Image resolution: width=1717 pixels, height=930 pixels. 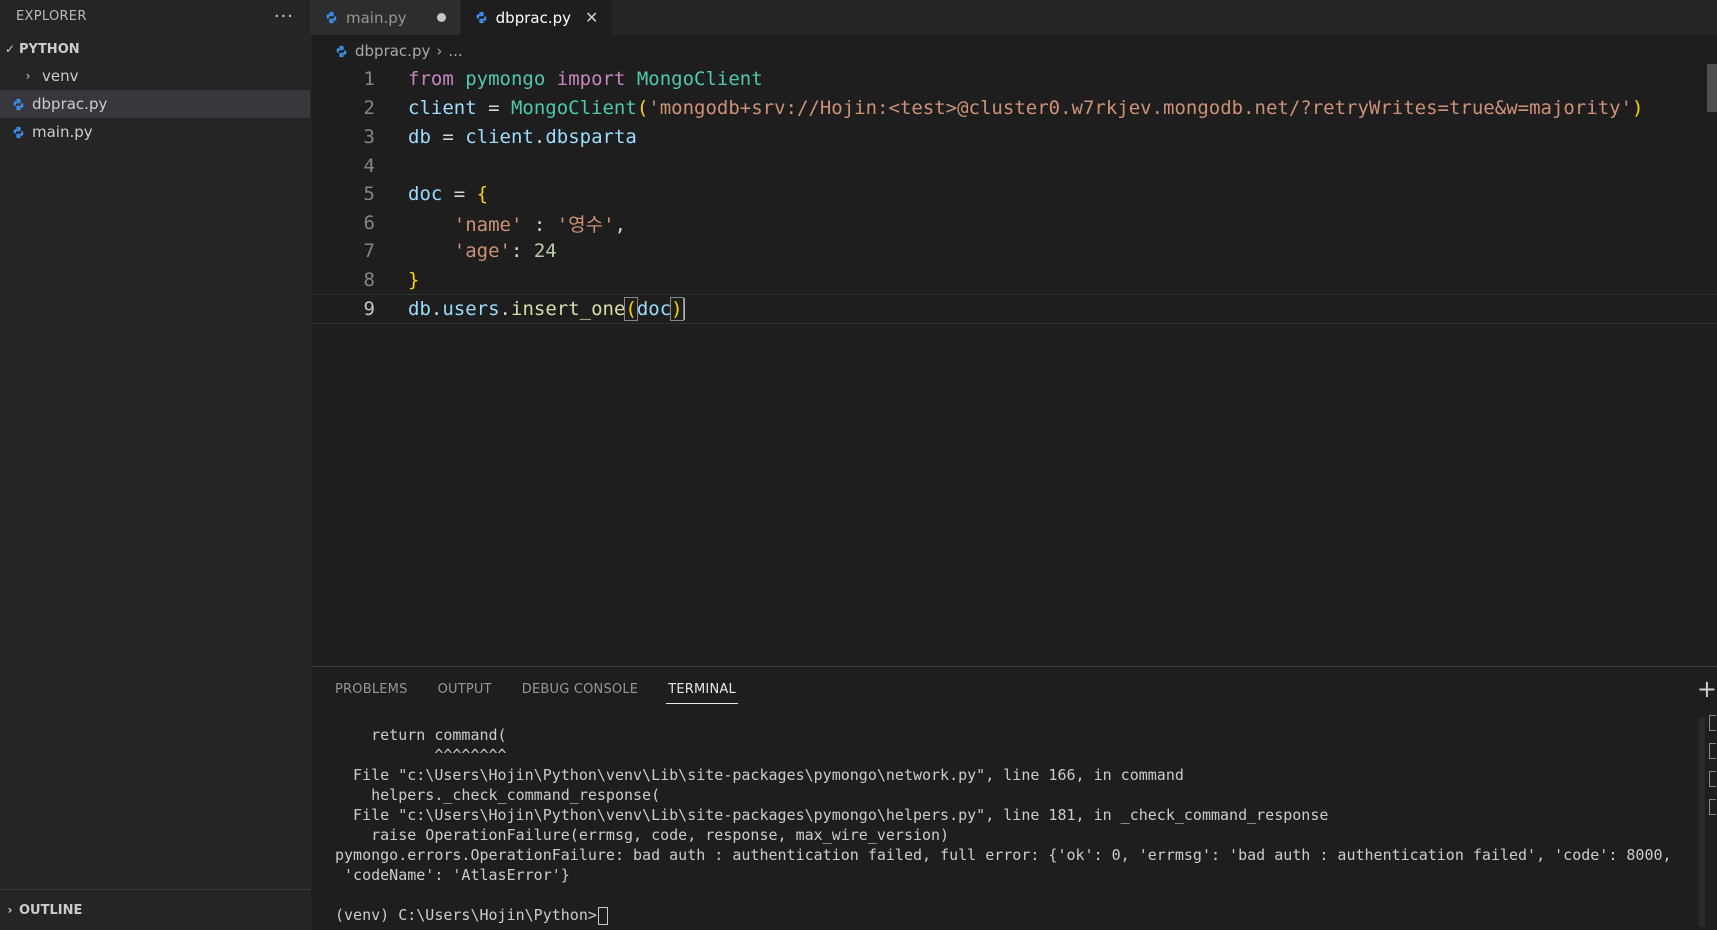 What do you see at coordinates (425, 194) in the screenshot?
I see `code-token: doc` at bounding box center [425, 194].